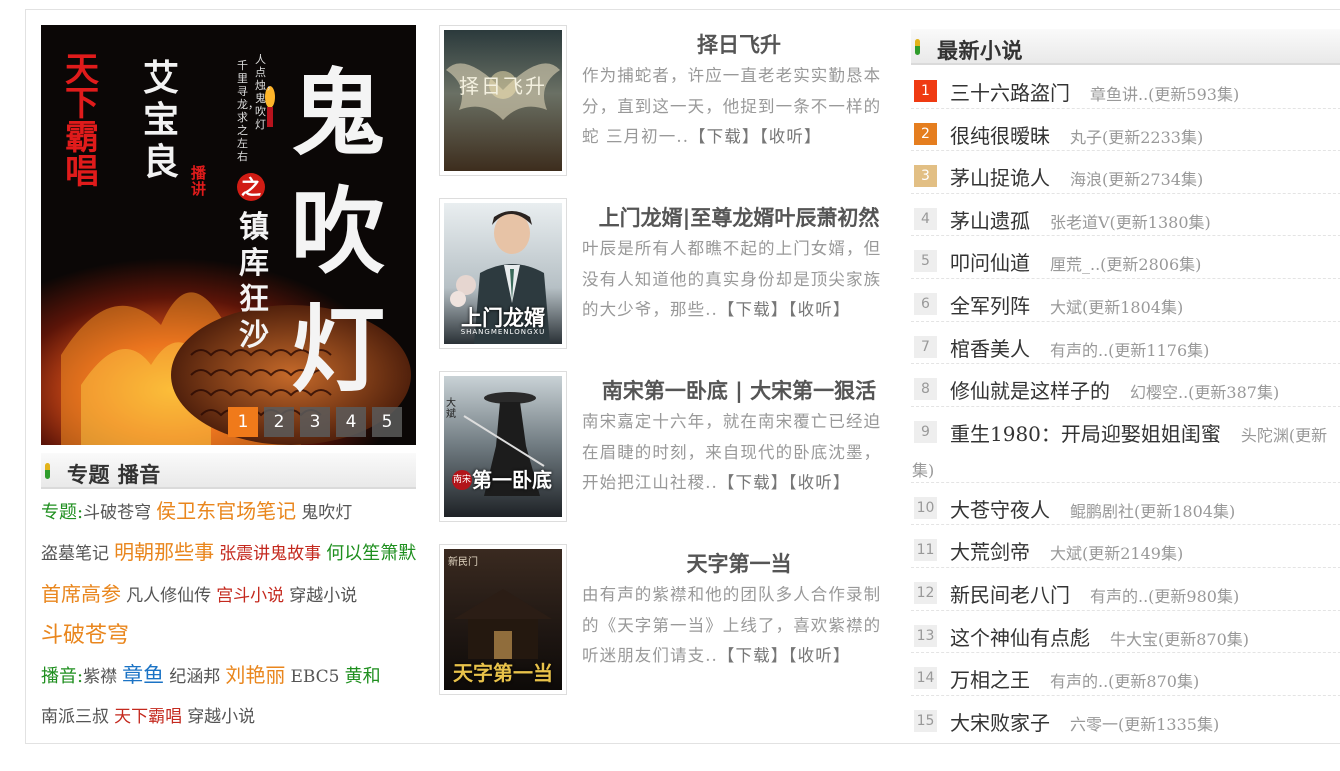  I want to click on novel-title: 万相之王 有声的..(更新870集), so click(1074, 678).